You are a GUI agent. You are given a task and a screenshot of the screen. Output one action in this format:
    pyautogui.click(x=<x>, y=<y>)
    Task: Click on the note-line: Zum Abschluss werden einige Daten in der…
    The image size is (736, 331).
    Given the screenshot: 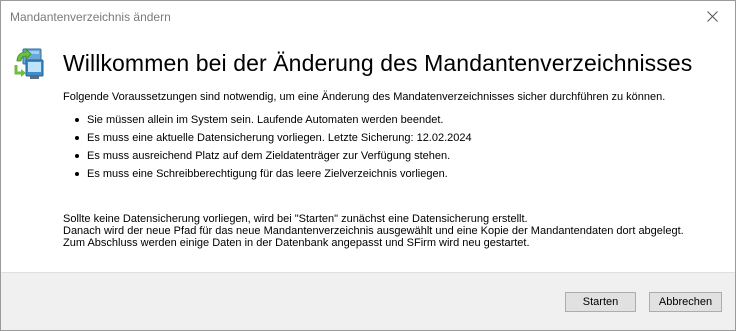 What is the action you would take?
    pyautogui.click(x=296, y=243)
    